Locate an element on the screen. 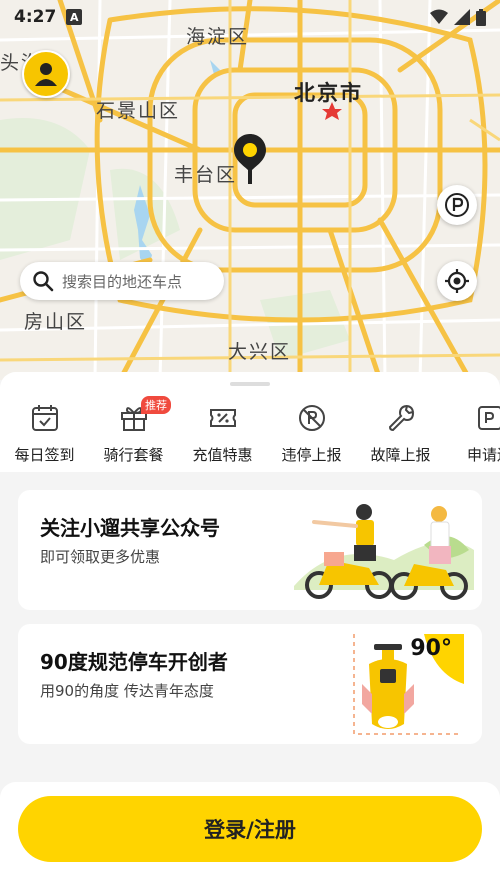 This screenshot has height=888, width=500. service-label: 故障上报 is located at coordinates (400, 455).